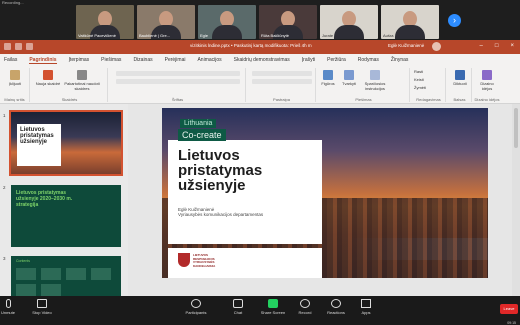 The height and width of the screenshot is (325, 520). I want to click on tab-draw: Piešimas, so click(111, 60).